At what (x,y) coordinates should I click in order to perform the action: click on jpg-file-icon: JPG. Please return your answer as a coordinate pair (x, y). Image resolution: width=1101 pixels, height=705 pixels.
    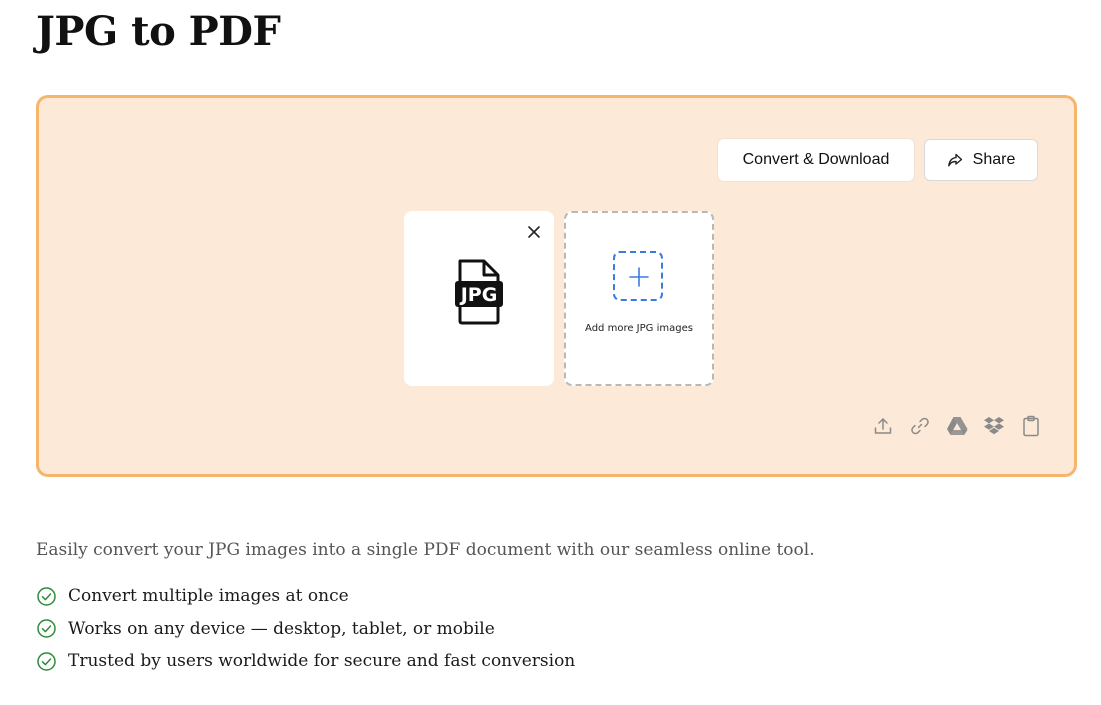
    Looking at the image, I should click on (479, 294).